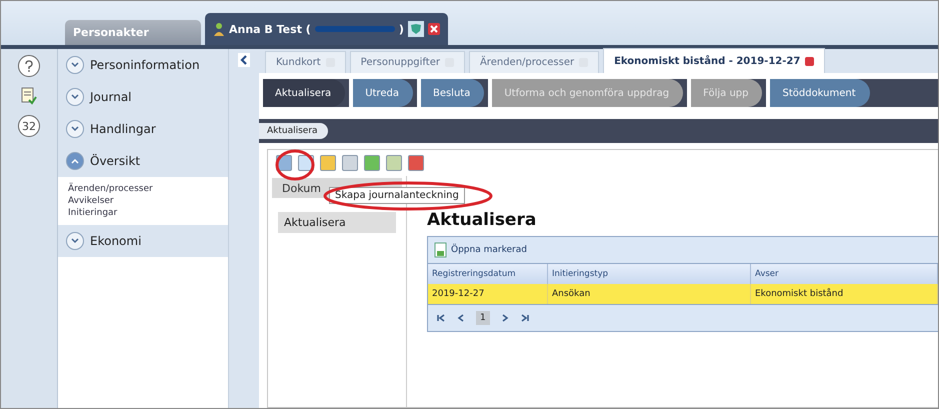 The height and width of the screenshot is (409, 939). What do you see at coordinates (461, 318) in the screenshot?
I see `previous-page-icon` at bounding box center [461, 318].